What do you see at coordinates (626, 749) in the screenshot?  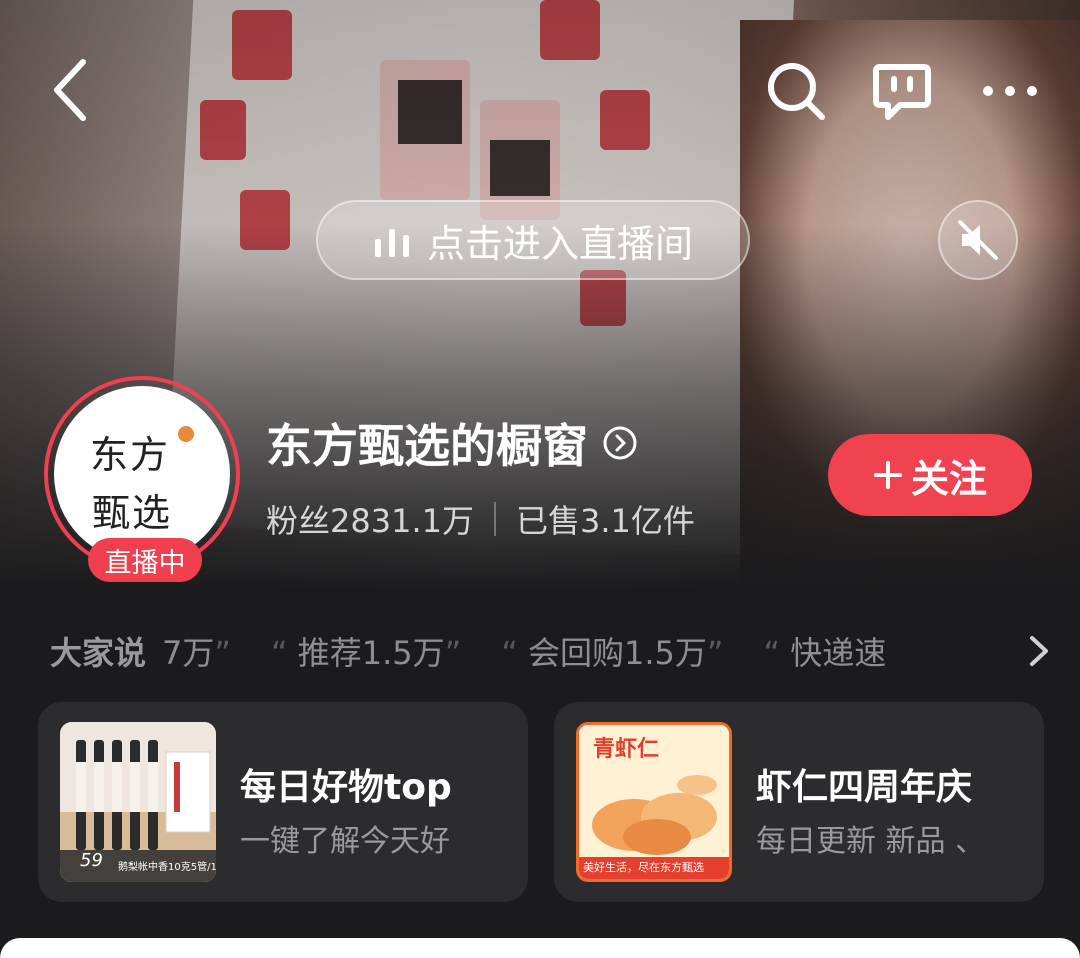 I see `thumb-header: 青虾仁` at bounding box center [626, 749].